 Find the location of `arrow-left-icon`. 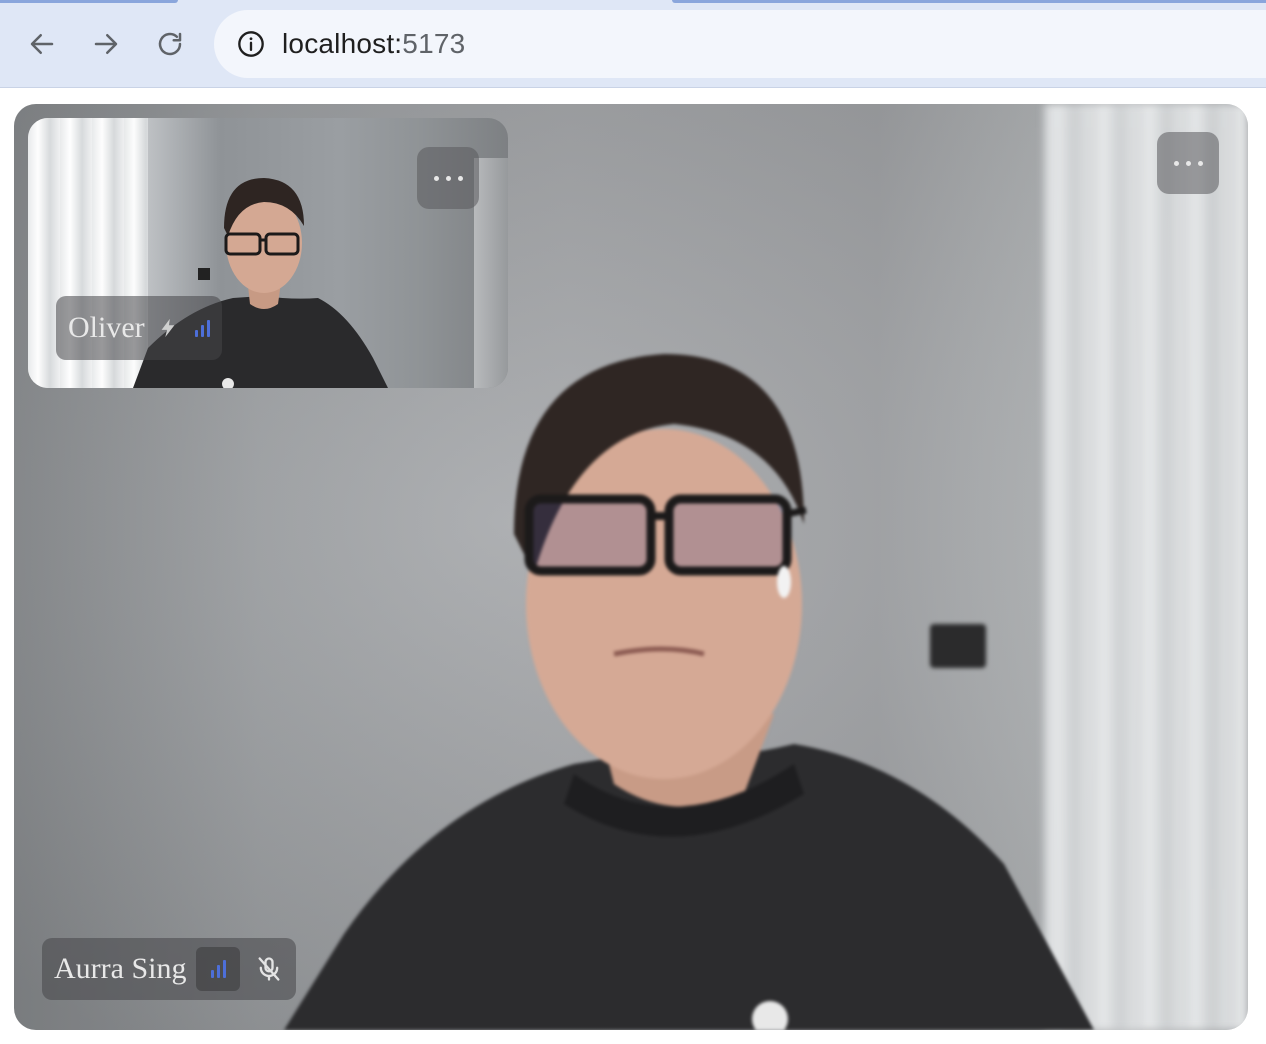

arrow-left-icon is located at coordinates (42, 44).